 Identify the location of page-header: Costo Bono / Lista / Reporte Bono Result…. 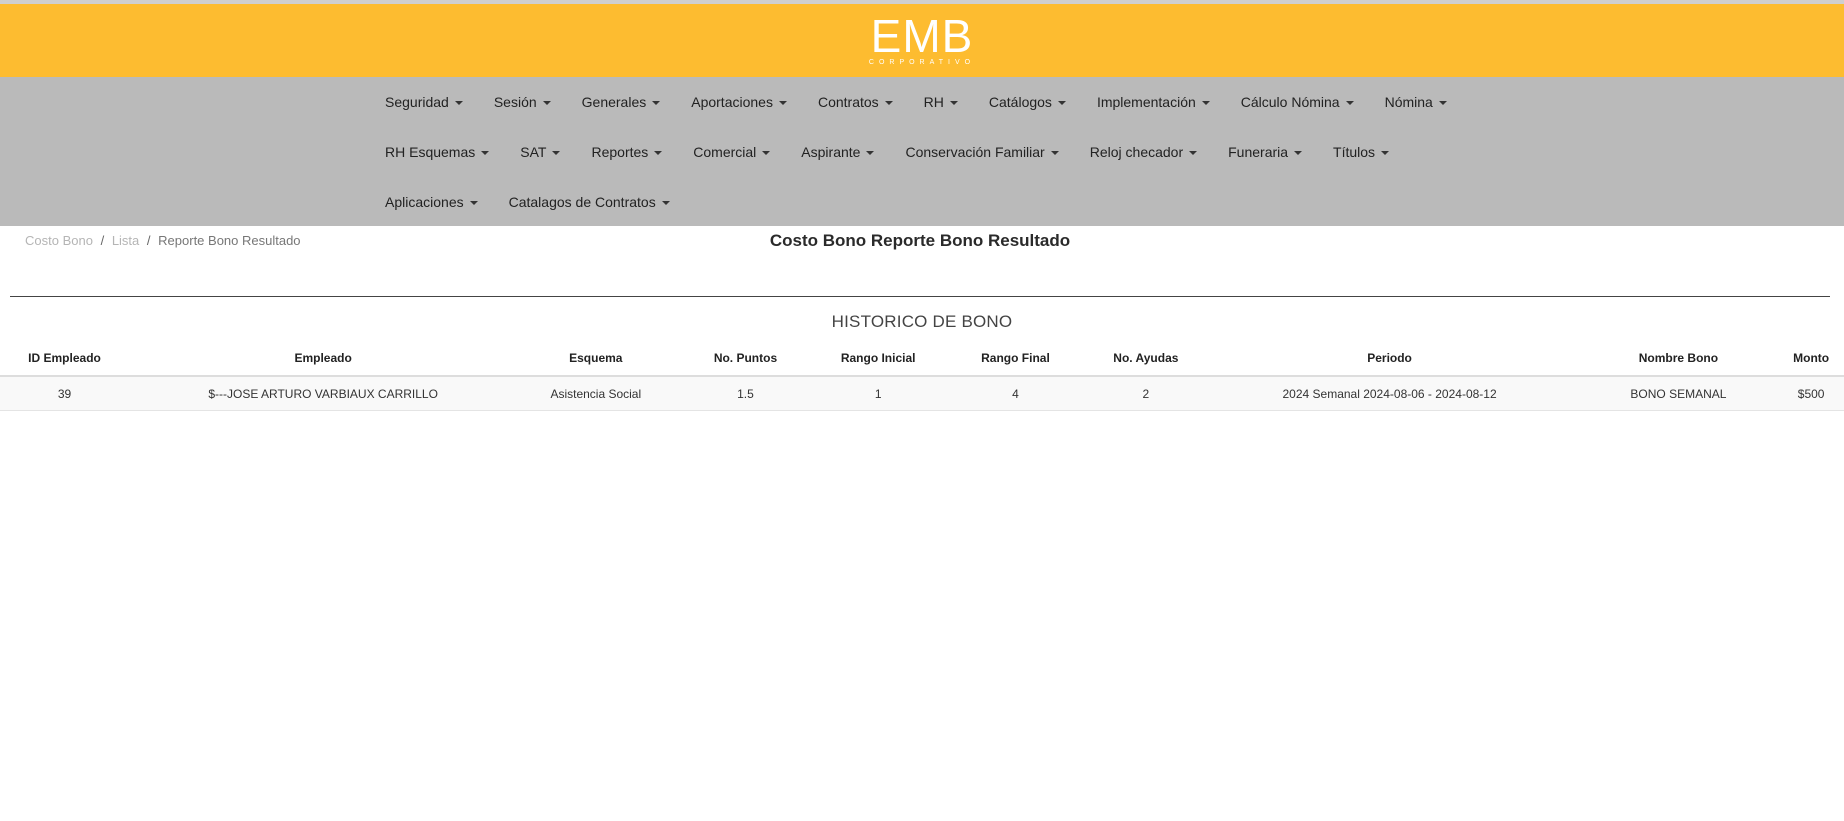
(922, 261).